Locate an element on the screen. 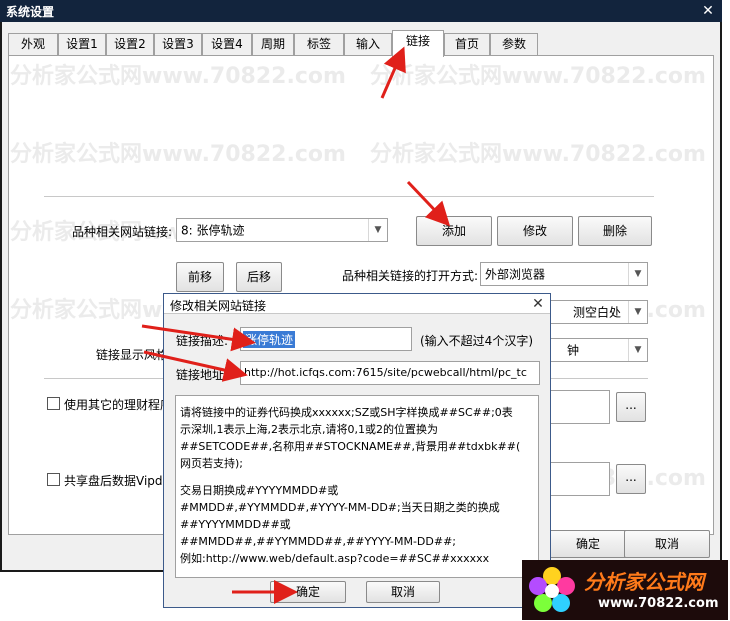  share-data-checkbox is located at coordinates (53, 479).